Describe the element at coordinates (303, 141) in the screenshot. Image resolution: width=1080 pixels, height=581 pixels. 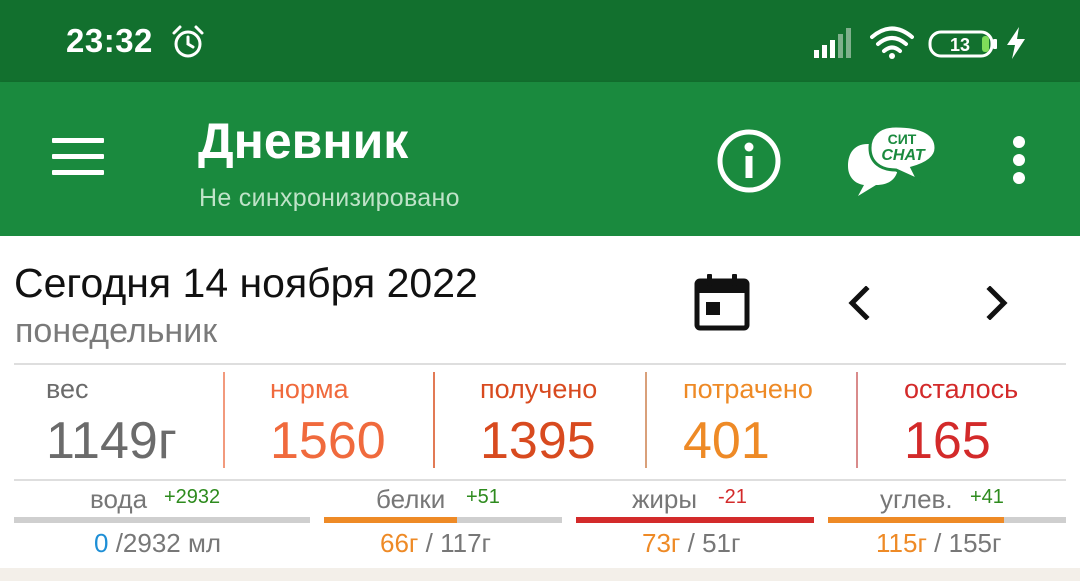
I see `app-title: Дневник` at that location.